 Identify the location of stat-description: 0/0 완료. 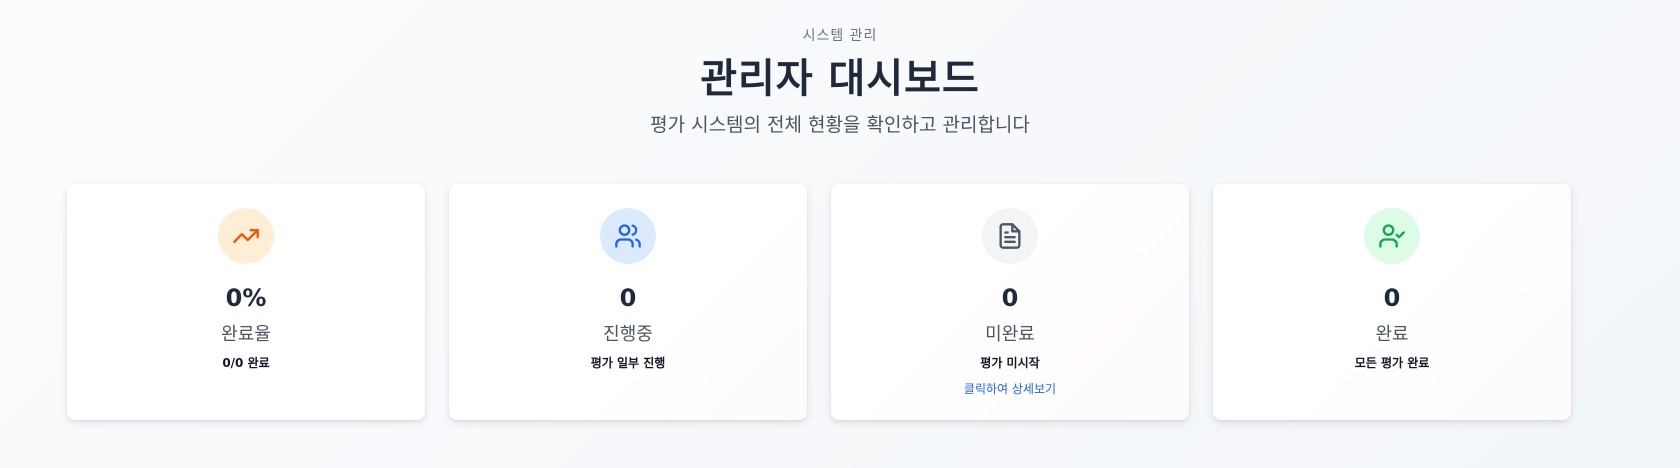
(246, 363).